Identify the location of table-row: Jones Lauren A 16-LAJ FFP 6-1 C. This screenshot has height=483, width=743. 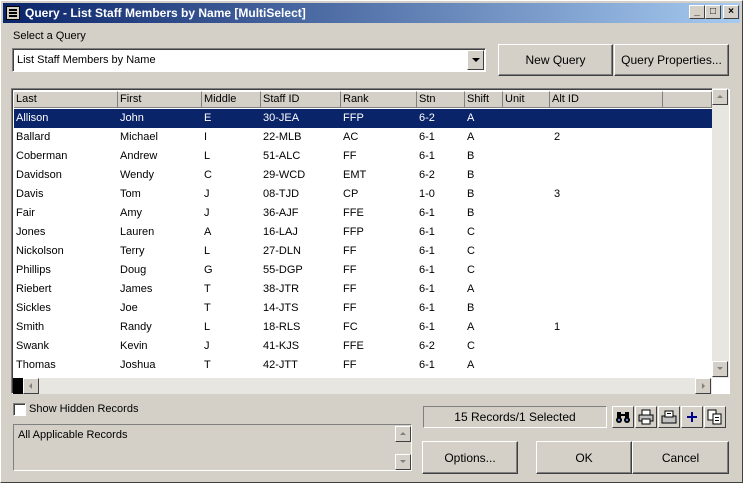
(363, 232).